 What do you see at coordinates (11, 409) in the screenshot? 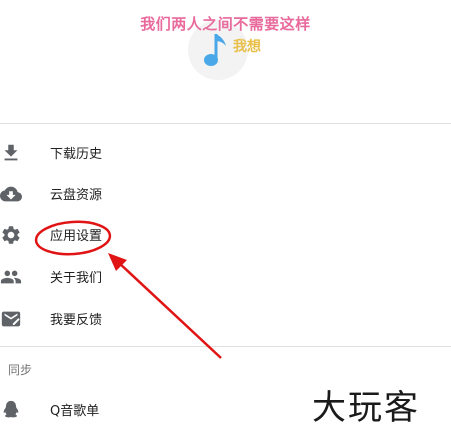
I see `qq-icon` at bounding box center [11, 409].